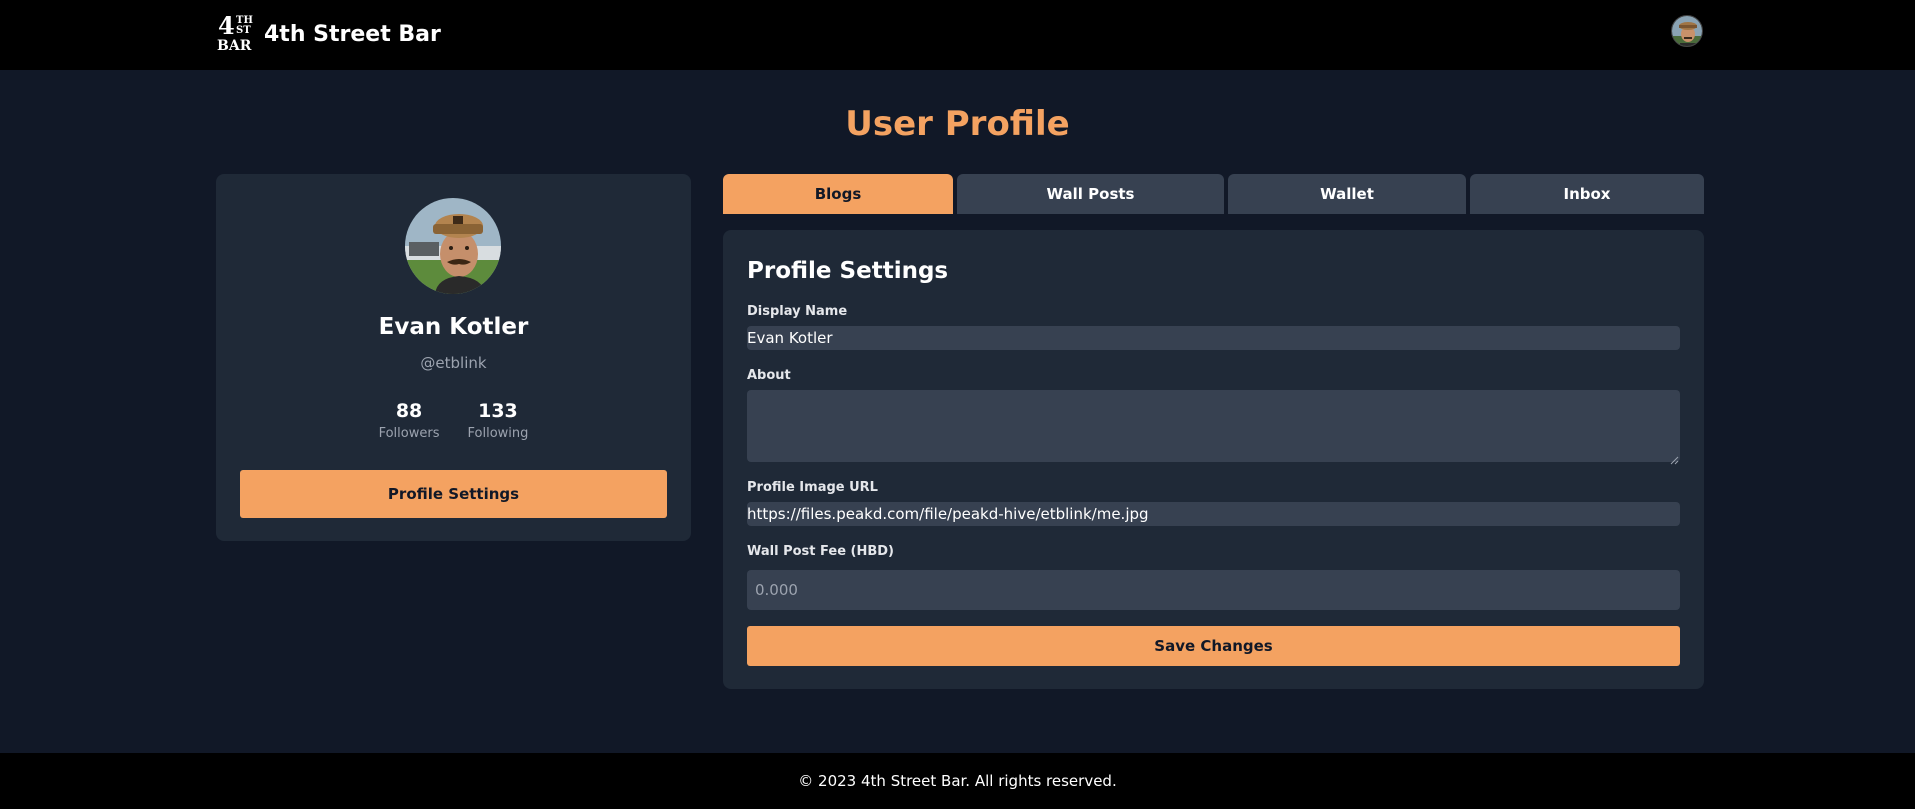  I want to click on image-url-label: Profile Image URL, so click(812, 487).